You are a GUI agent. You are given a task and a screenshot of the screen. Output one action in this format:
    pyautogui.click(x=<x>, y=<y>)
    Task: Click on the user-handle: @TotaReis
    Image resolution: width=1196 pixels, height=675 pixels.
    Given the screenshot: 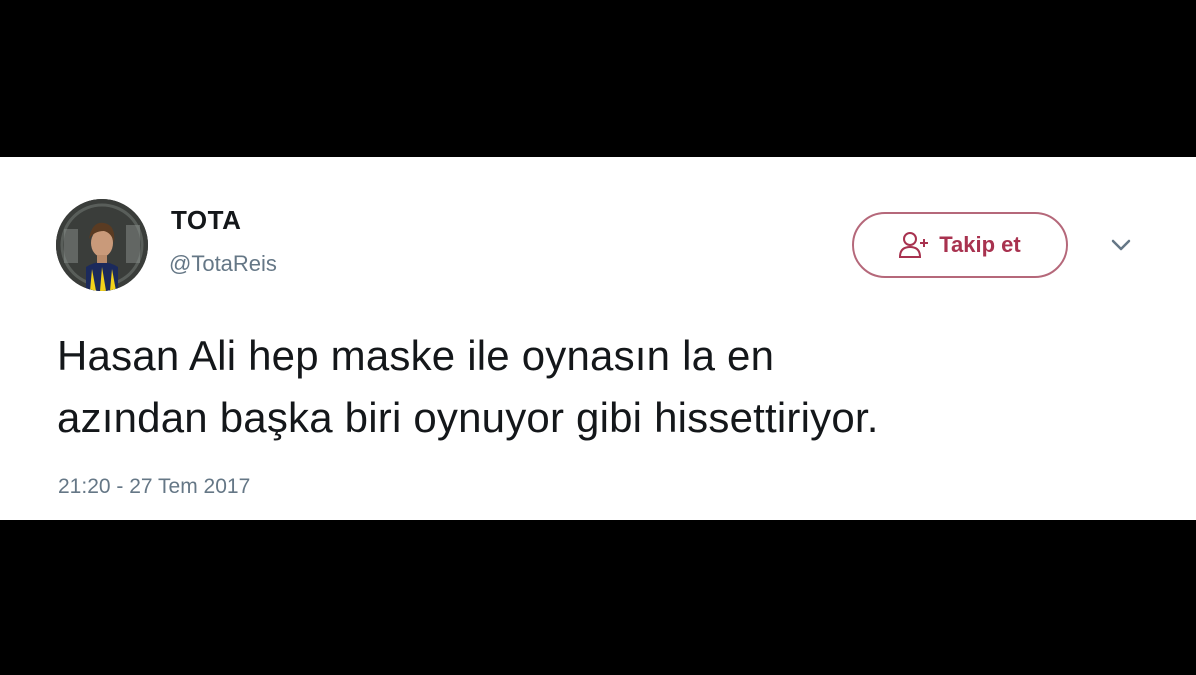 What is the action you would take?
    pyautogui.click(x=223, y=264)
    